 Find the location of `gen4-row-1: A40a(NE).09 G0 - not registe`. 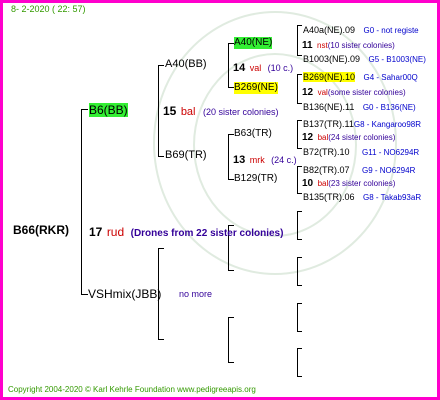

gen4-row-1: A40a(NE).09 G0 - not registe is located at coordinates (361, 29).